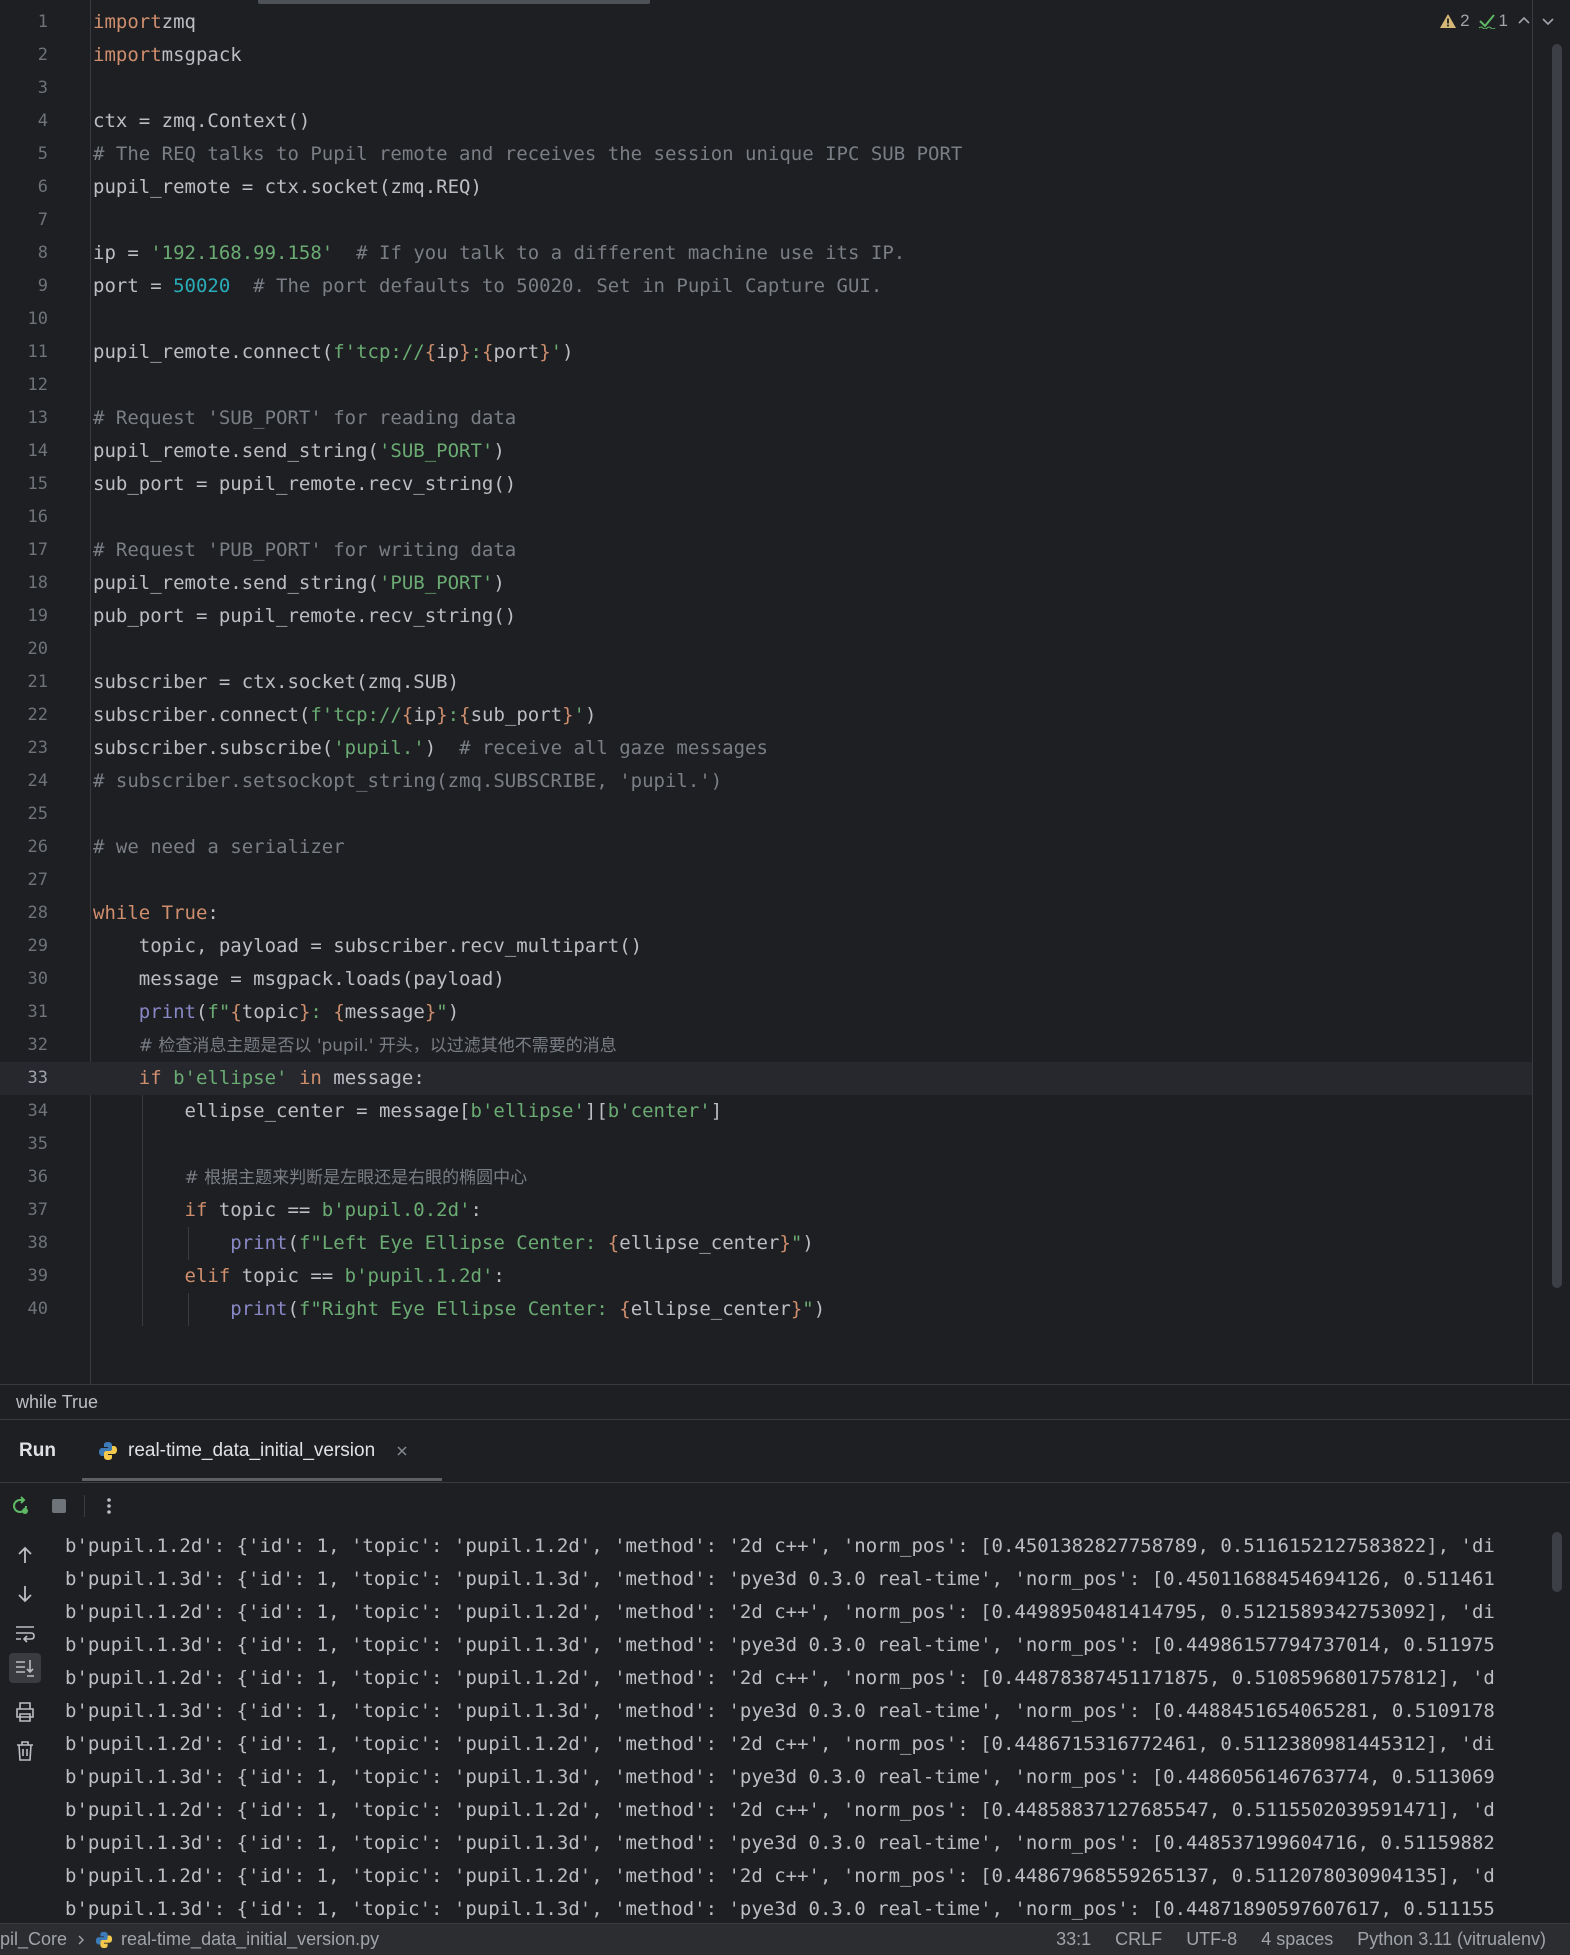 The width and height of the screenshot is (1570, 1955). I want to click on code-line: 13 # Request 'SUB_PORT' for reading data, so click(766, 418).